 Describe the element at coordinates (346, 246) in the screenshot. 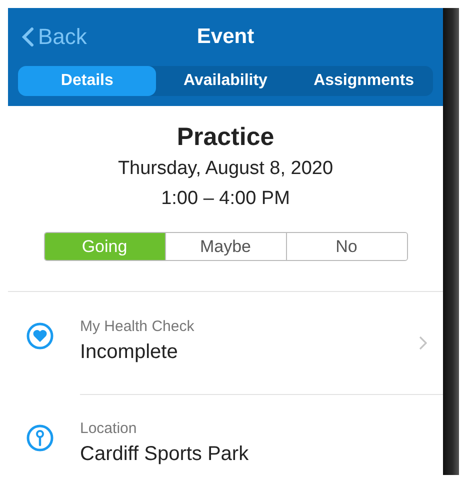

I see `rsvp-option: No` at that location.